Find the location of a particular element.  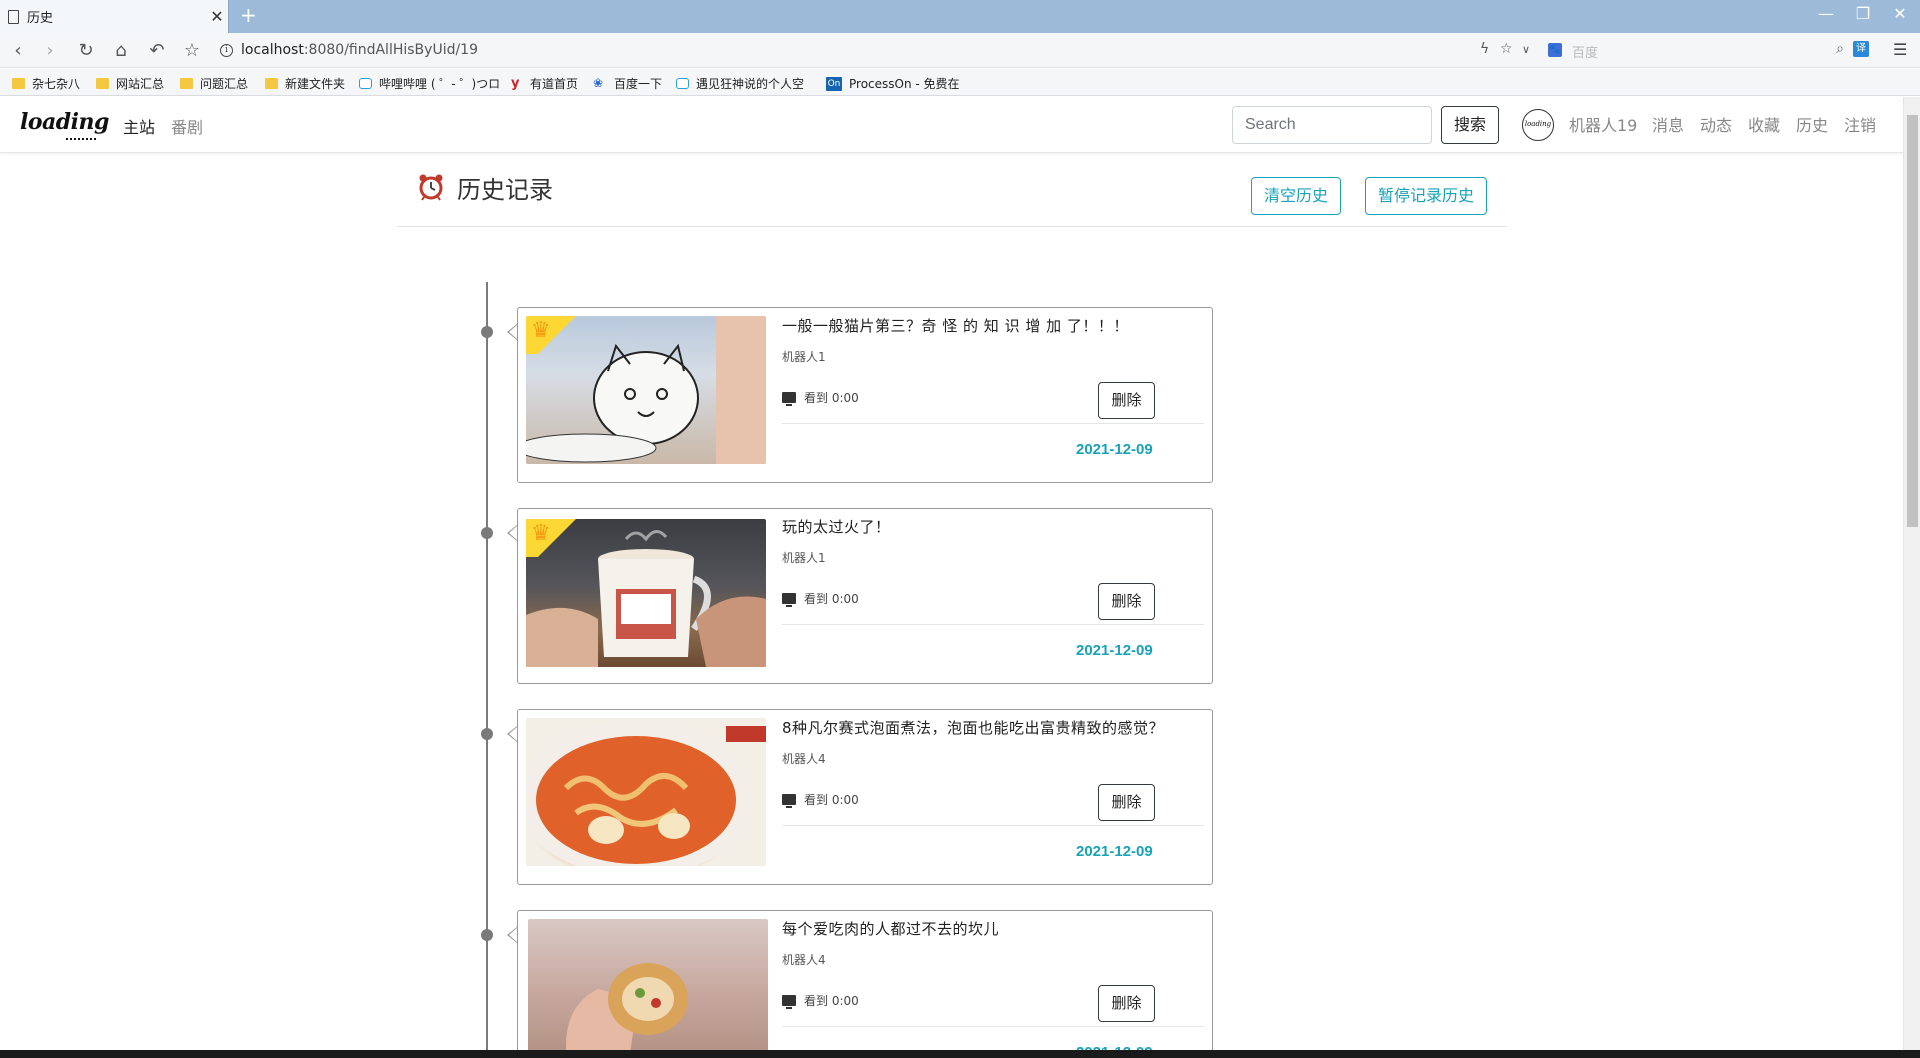

bookmark-item: y 有道首页 is located at coordinates (544, 83).